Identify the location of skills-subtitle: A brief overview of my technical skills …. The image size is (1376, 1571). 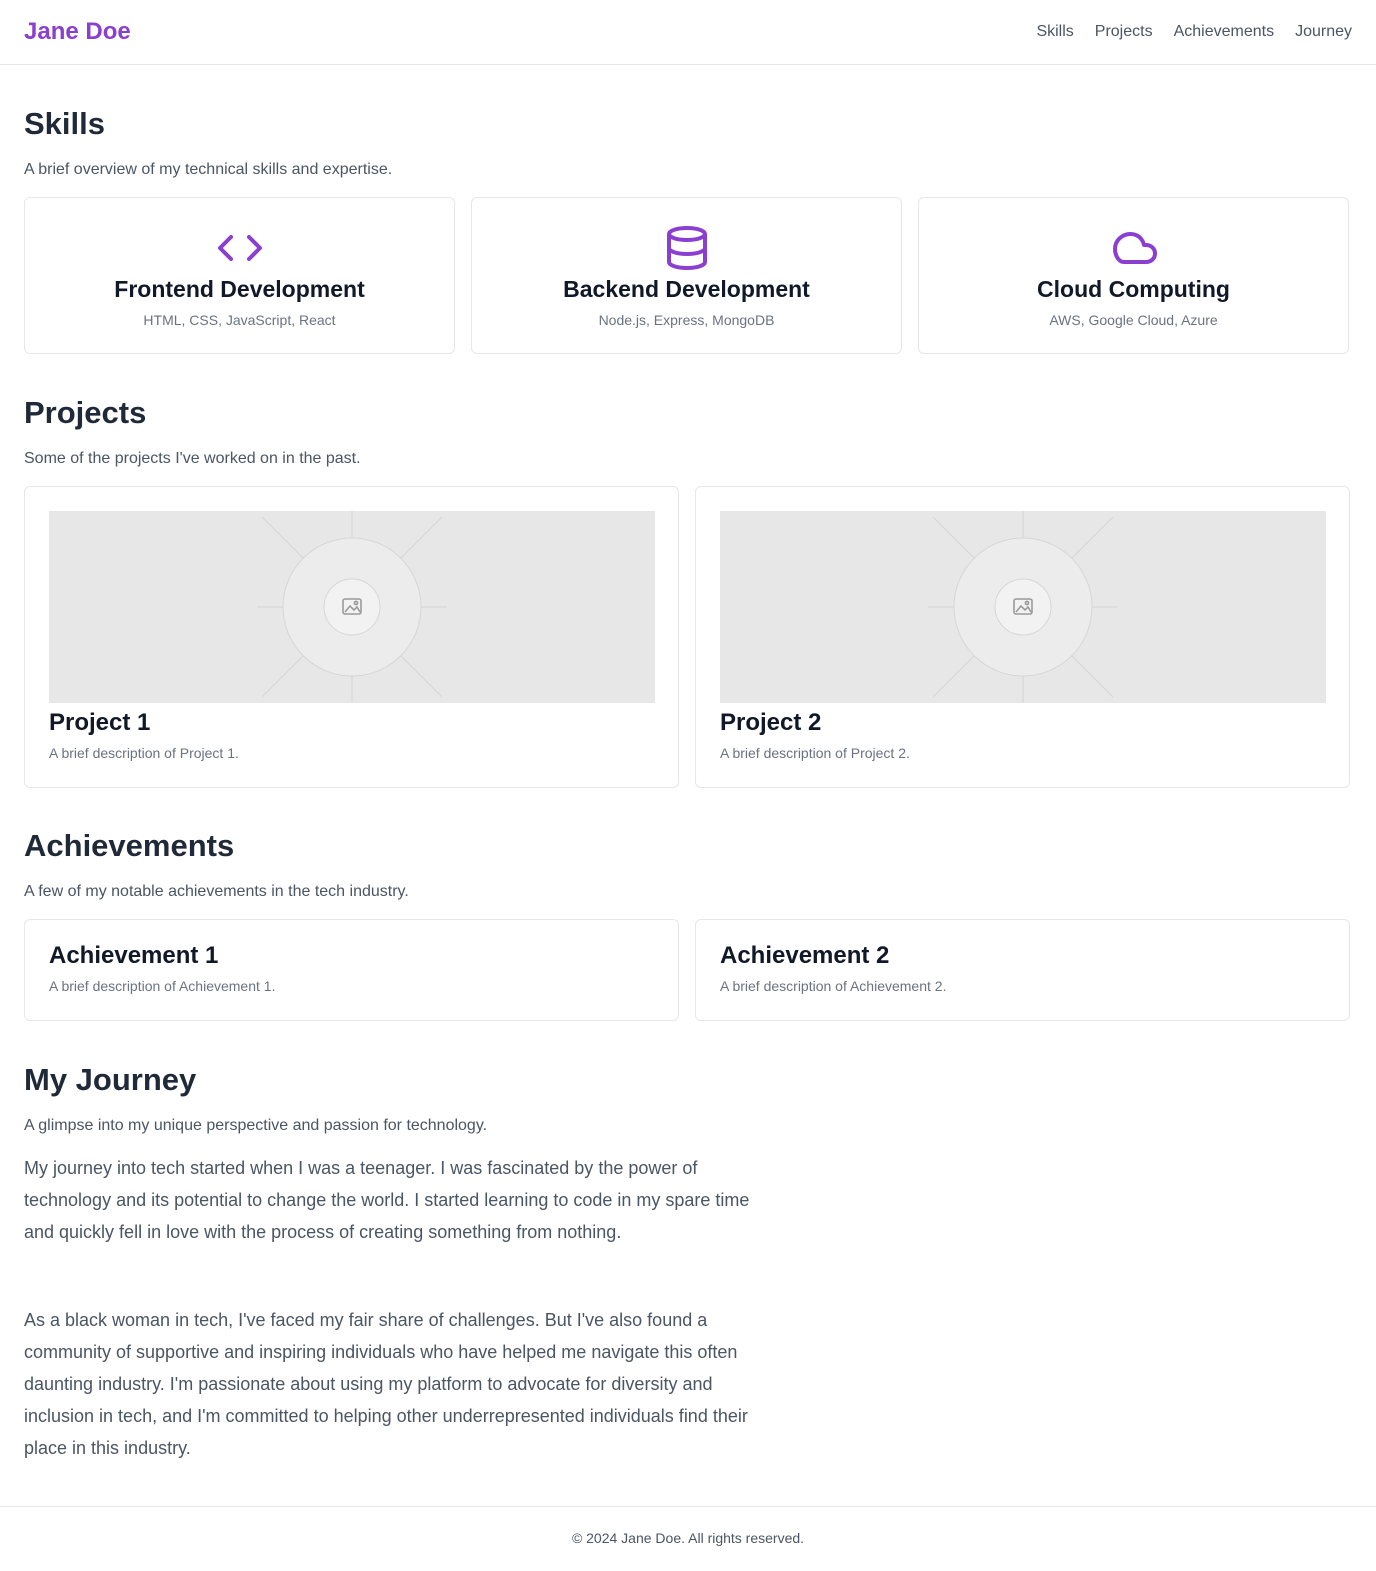
(208, 169).